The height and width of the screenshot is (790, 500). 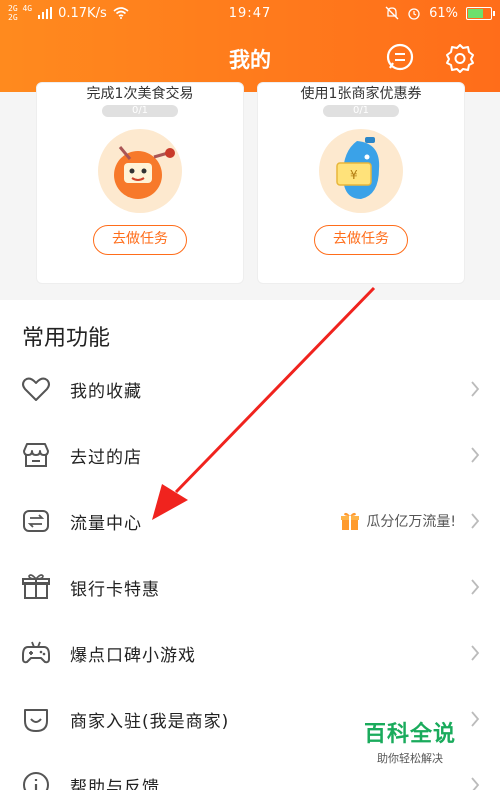 I want to click on battery-icon, so click(x=480, y=13).